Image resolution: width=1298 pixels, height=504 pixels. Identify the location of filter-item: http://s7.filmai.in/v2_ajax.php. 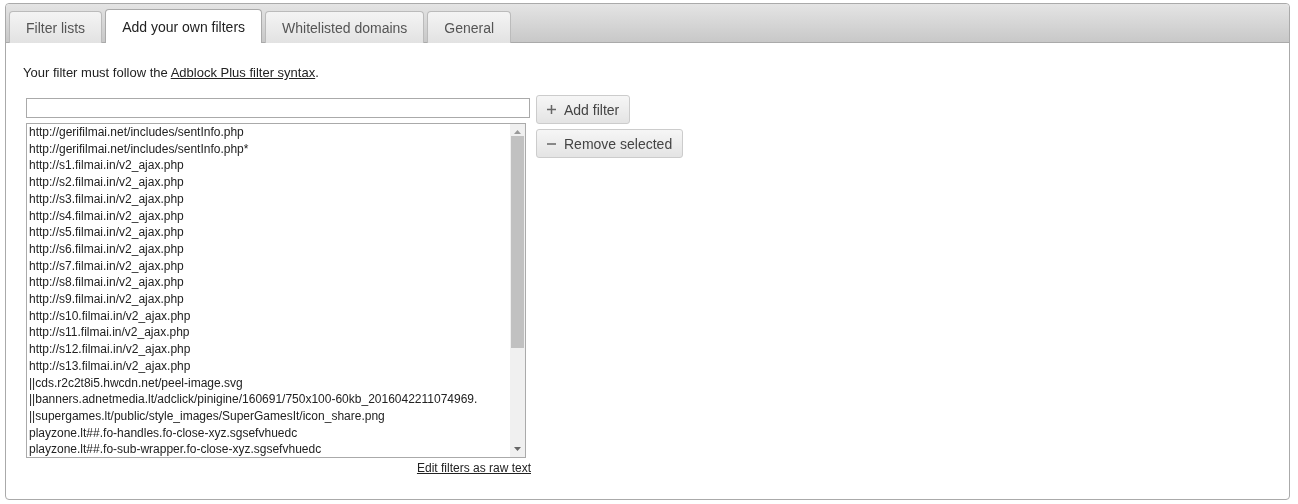
(269, 266).